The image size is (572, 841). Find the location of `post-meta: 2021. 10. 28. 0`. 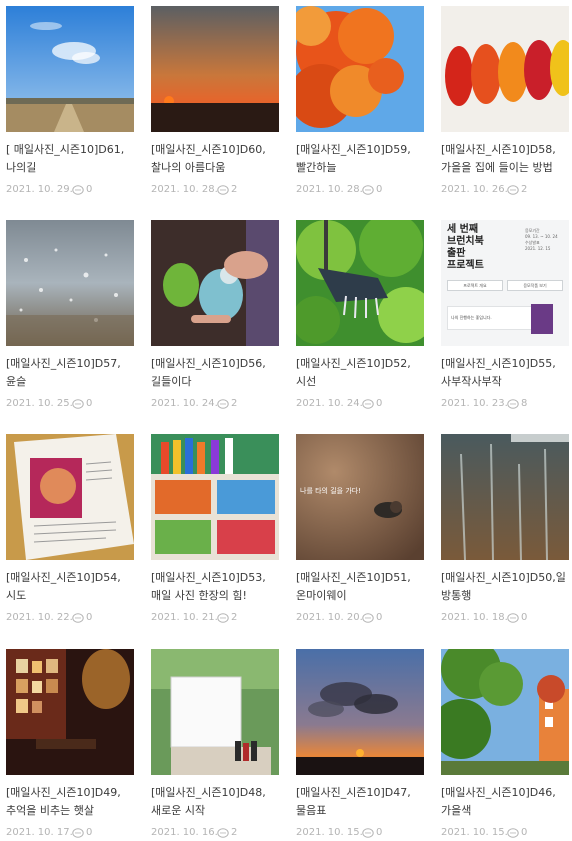

post-meta: 2021. 10. 28. 0 is located at coordinates (360, 191).